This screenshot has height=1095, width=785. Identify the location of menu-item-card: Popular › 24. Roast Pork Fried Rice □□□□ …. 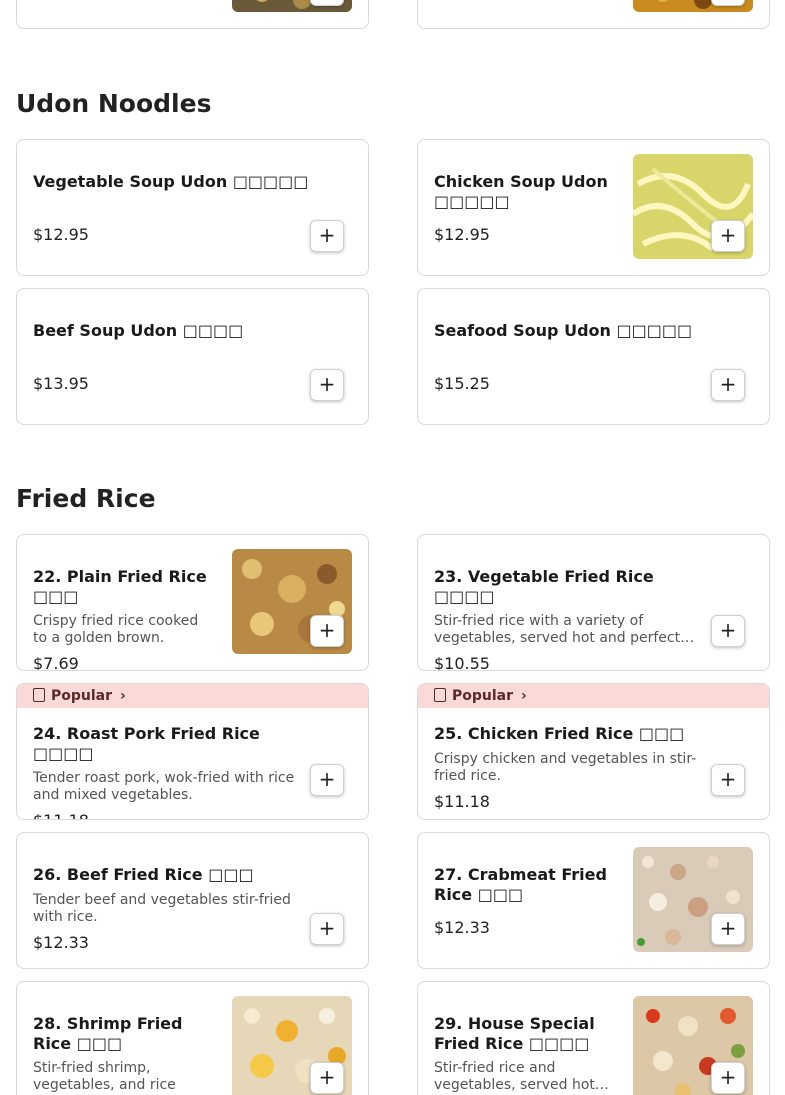
(192, 751).